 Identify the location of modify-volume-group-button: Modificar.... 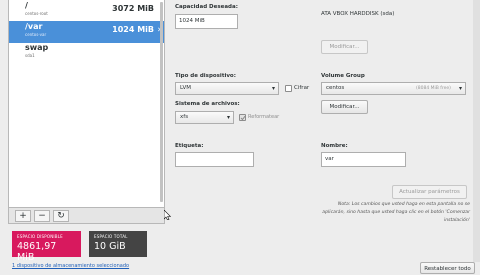
(344, 107).